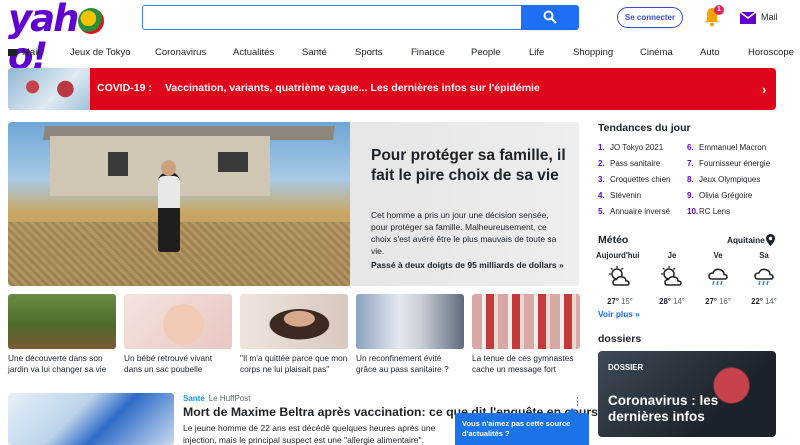 This screenshot has height=445, width=800. Describe the element at coordinates (577, 401) in the screenshot. I see `more-options-icon: ⋮` at that location.